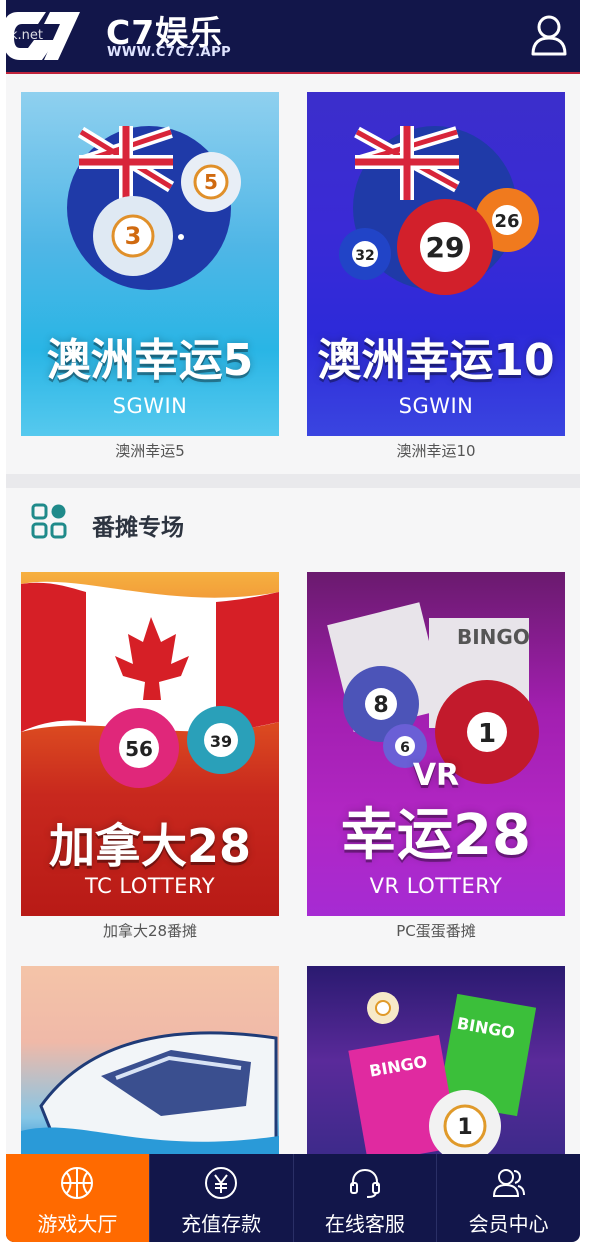  What do you see at coordinates (139, 749) in the screenshot?
I see `ball-number: 56` at bounding box center [139, 749].